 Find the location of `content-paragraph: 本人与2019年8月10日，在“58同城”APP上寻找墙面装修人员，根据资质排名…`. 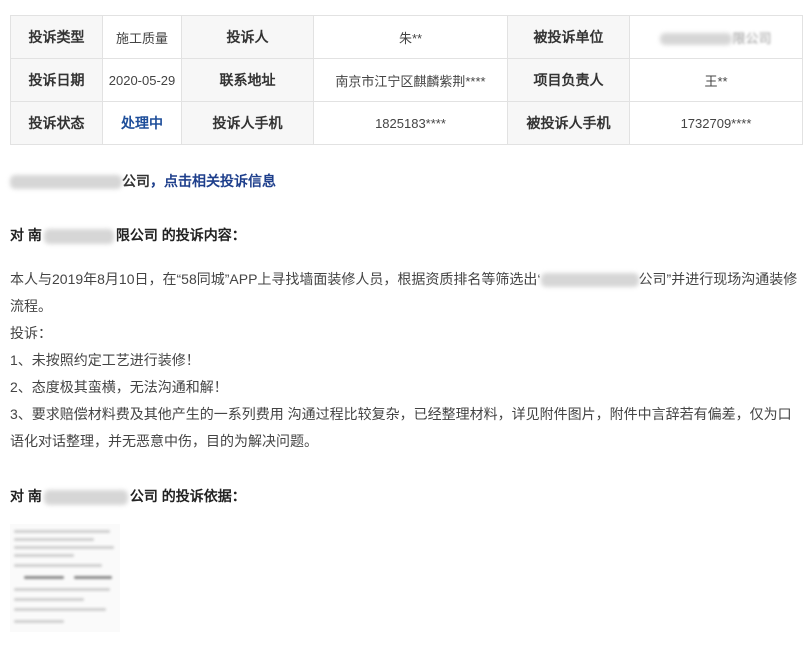

content-paragraph: 本人与2019年8月10日，在“58同城”APP上寻找墙面装修人员，根据资质排名… is located at coordinates (404, 292).